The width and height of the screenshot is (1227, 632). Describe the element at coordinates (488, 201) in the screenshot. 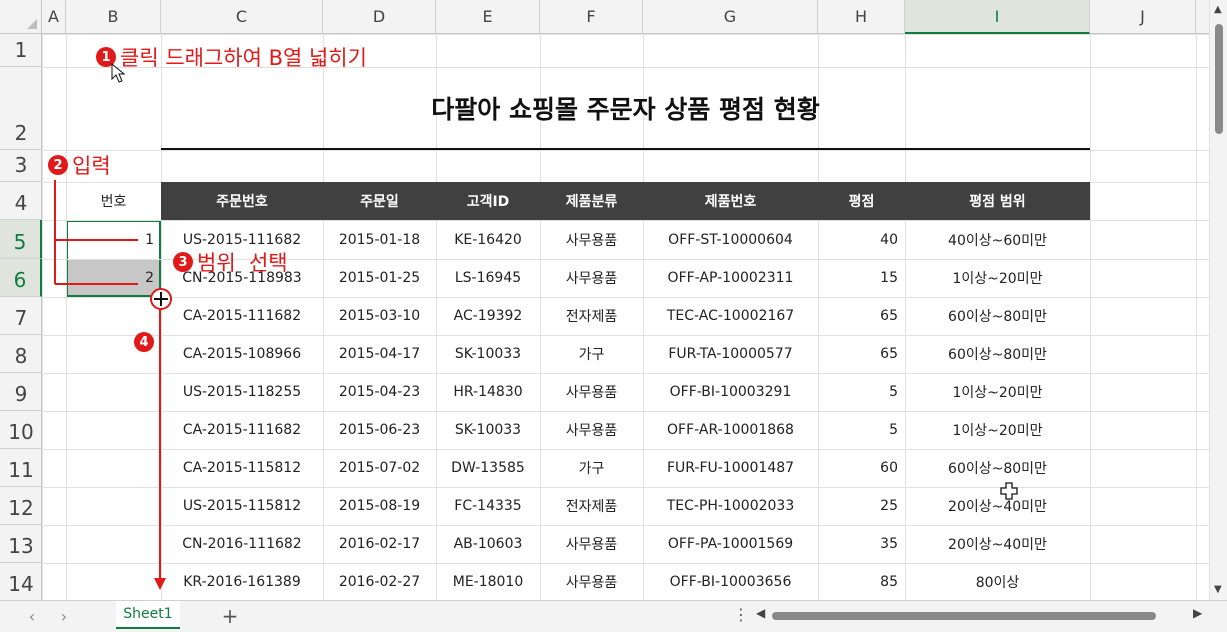

I see `table-header-customer-id: 고객ID` at that location.